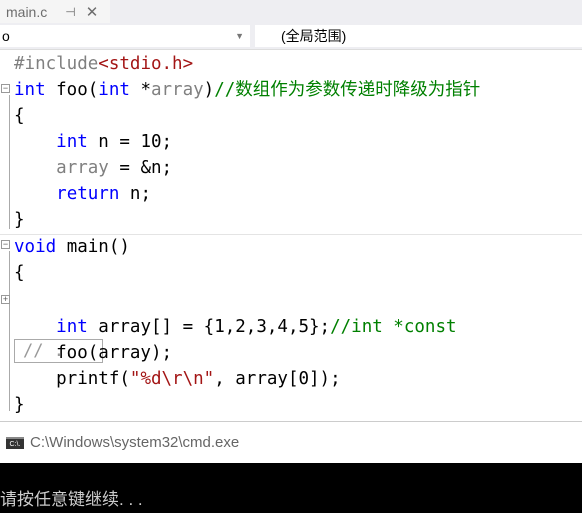  What do you see at coordinates (27, 11) in the screenshot?
I see `tab-title: main.c` at bounding box center [27, 11].